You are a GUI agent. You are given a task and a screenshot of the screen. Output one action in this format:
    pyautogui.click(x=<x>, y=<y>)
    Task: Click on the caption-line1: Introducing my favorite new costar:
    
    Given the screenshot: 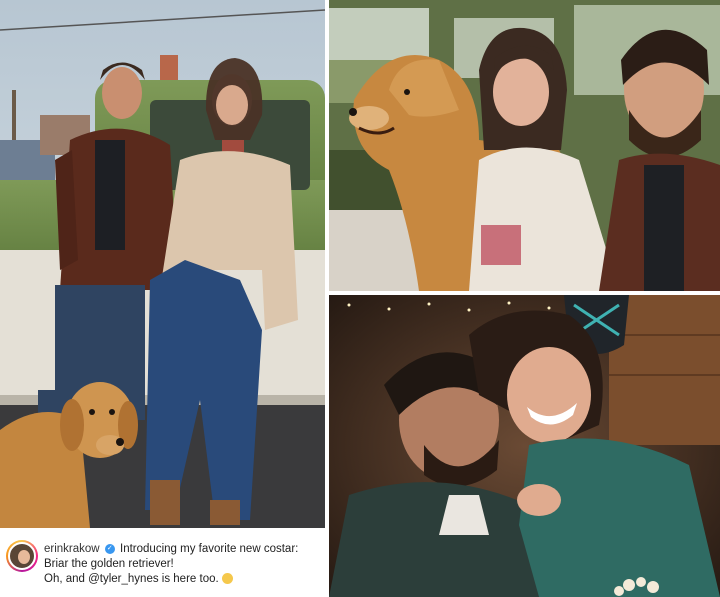 What is the action you would take?
    pyautogui.click(x=209, y=549)
    